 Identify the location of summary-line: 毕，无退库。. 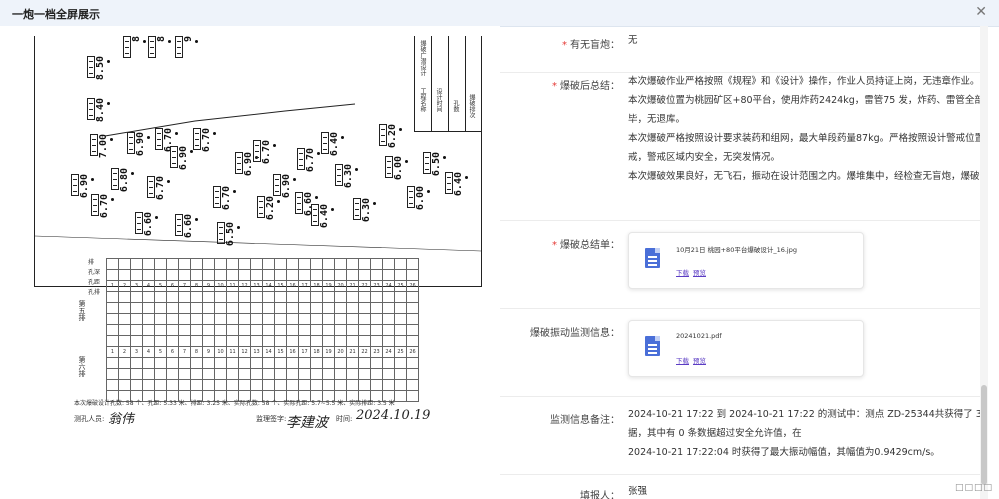
(657, 119).